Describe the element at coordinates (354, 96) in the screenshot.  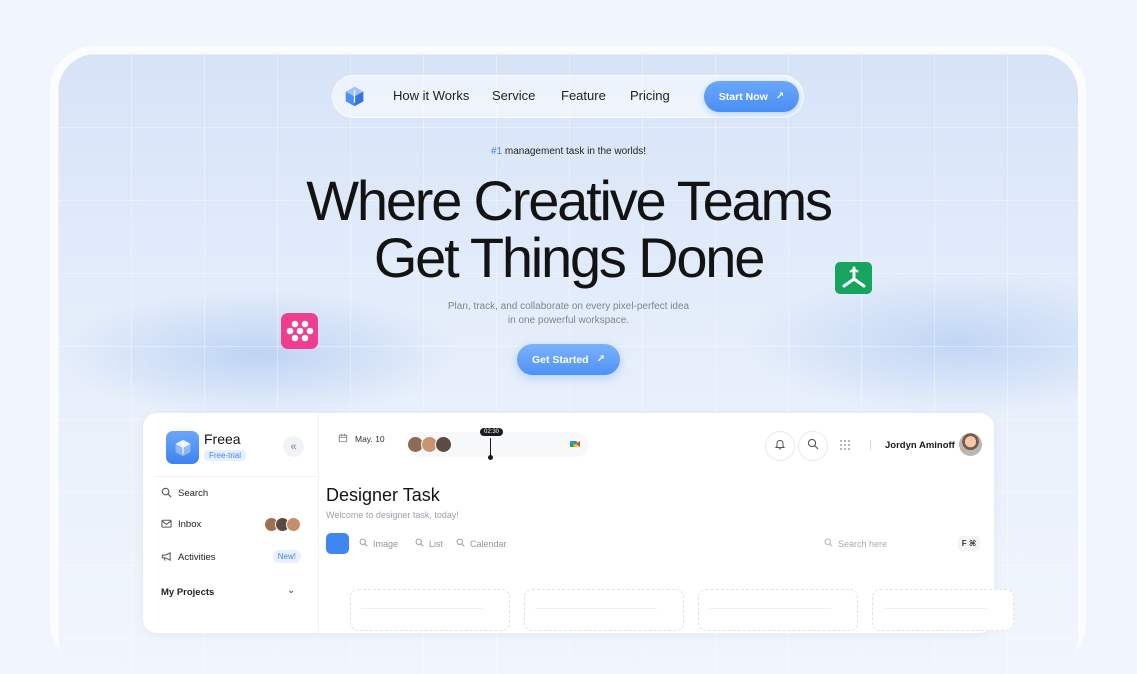
I see `logo-icon` at that location.